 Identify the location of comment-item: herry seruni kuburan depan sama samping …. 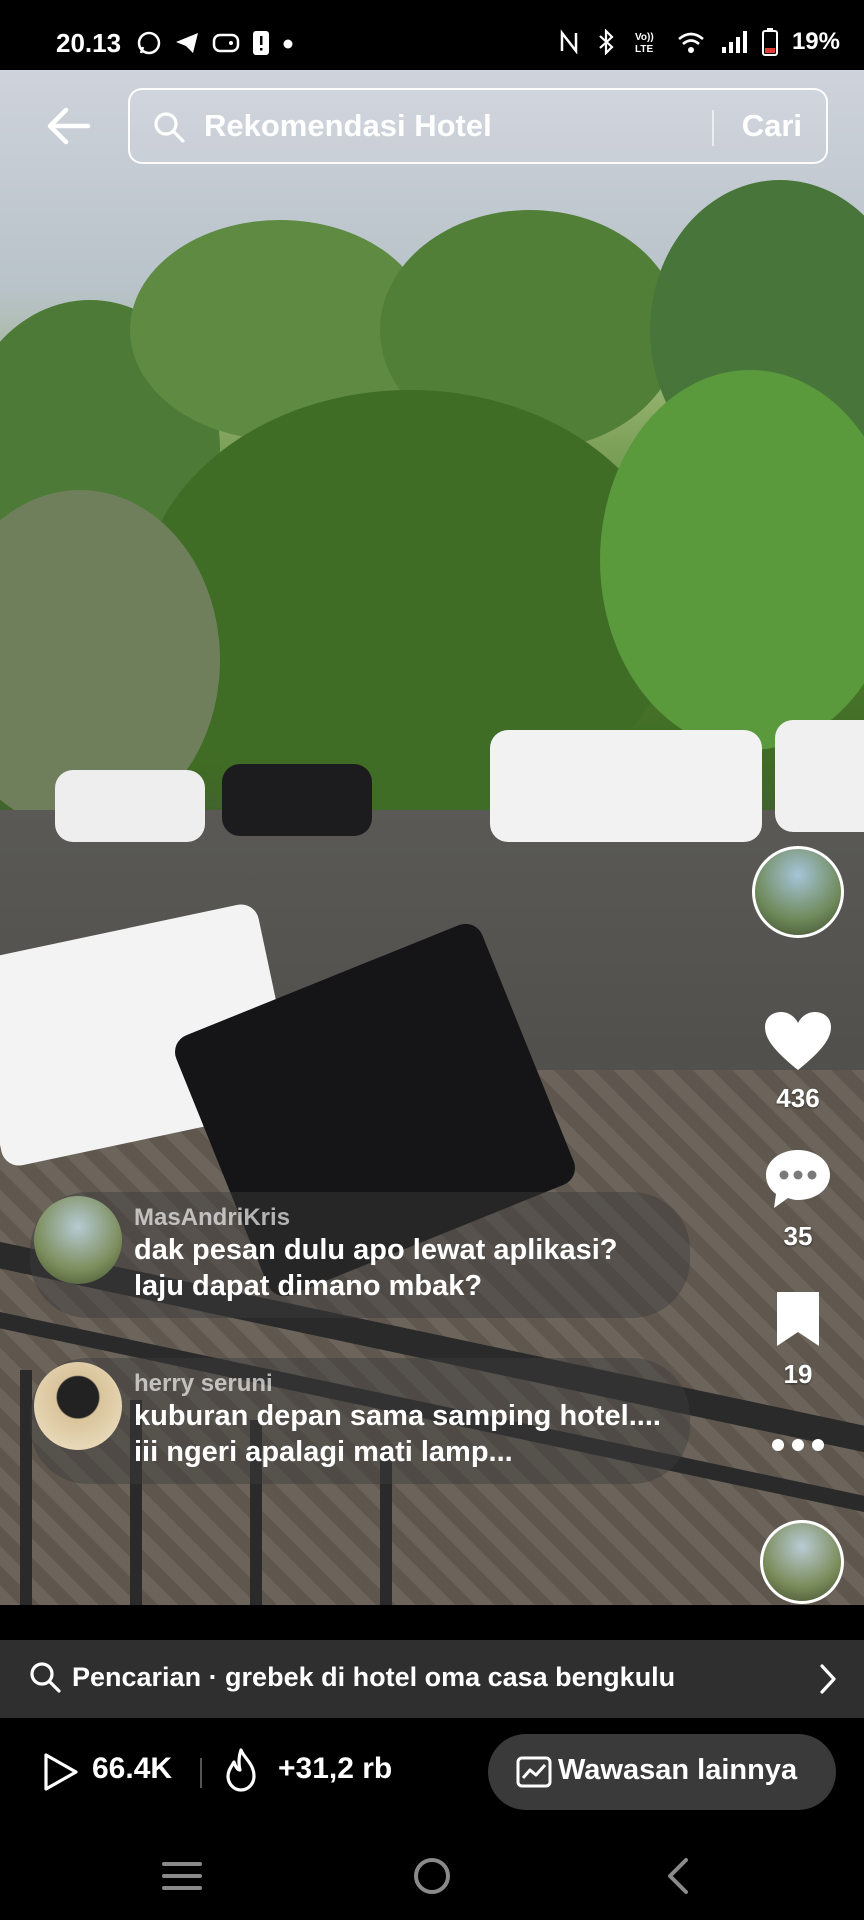
(360, 1421).